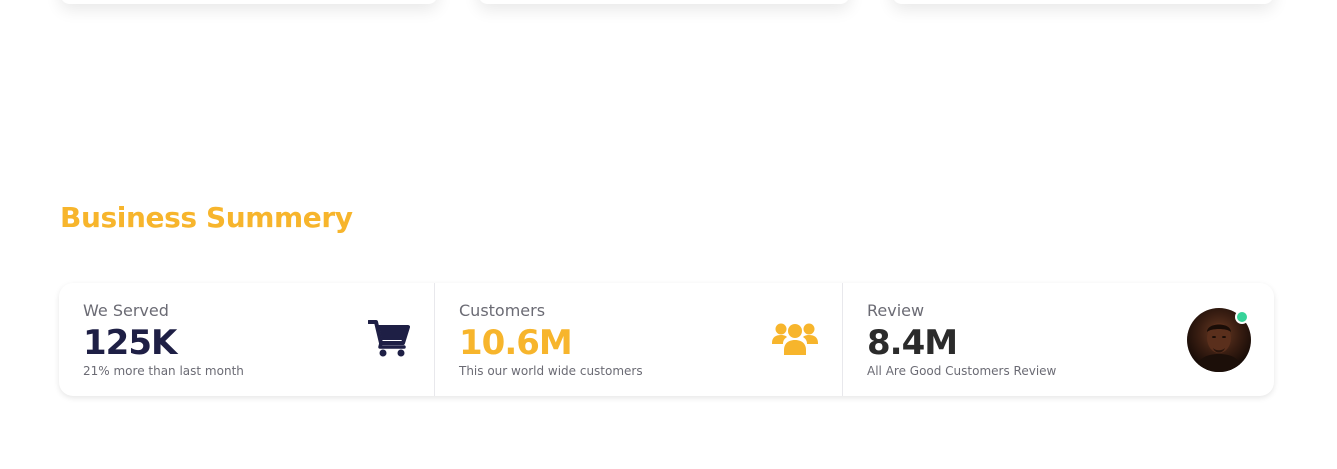 This screenshot has height=469, width=1337. I want to click on stat-desc: 21% more than last month, so click(163, 371).